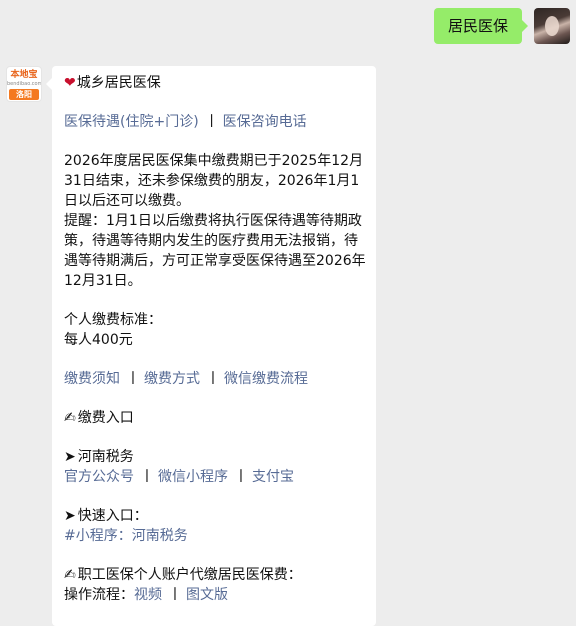  Describe the element at coordinates (99, 457) in the screenshot. I see `henan-tax-heading: ➤ 河南税务` at that location.